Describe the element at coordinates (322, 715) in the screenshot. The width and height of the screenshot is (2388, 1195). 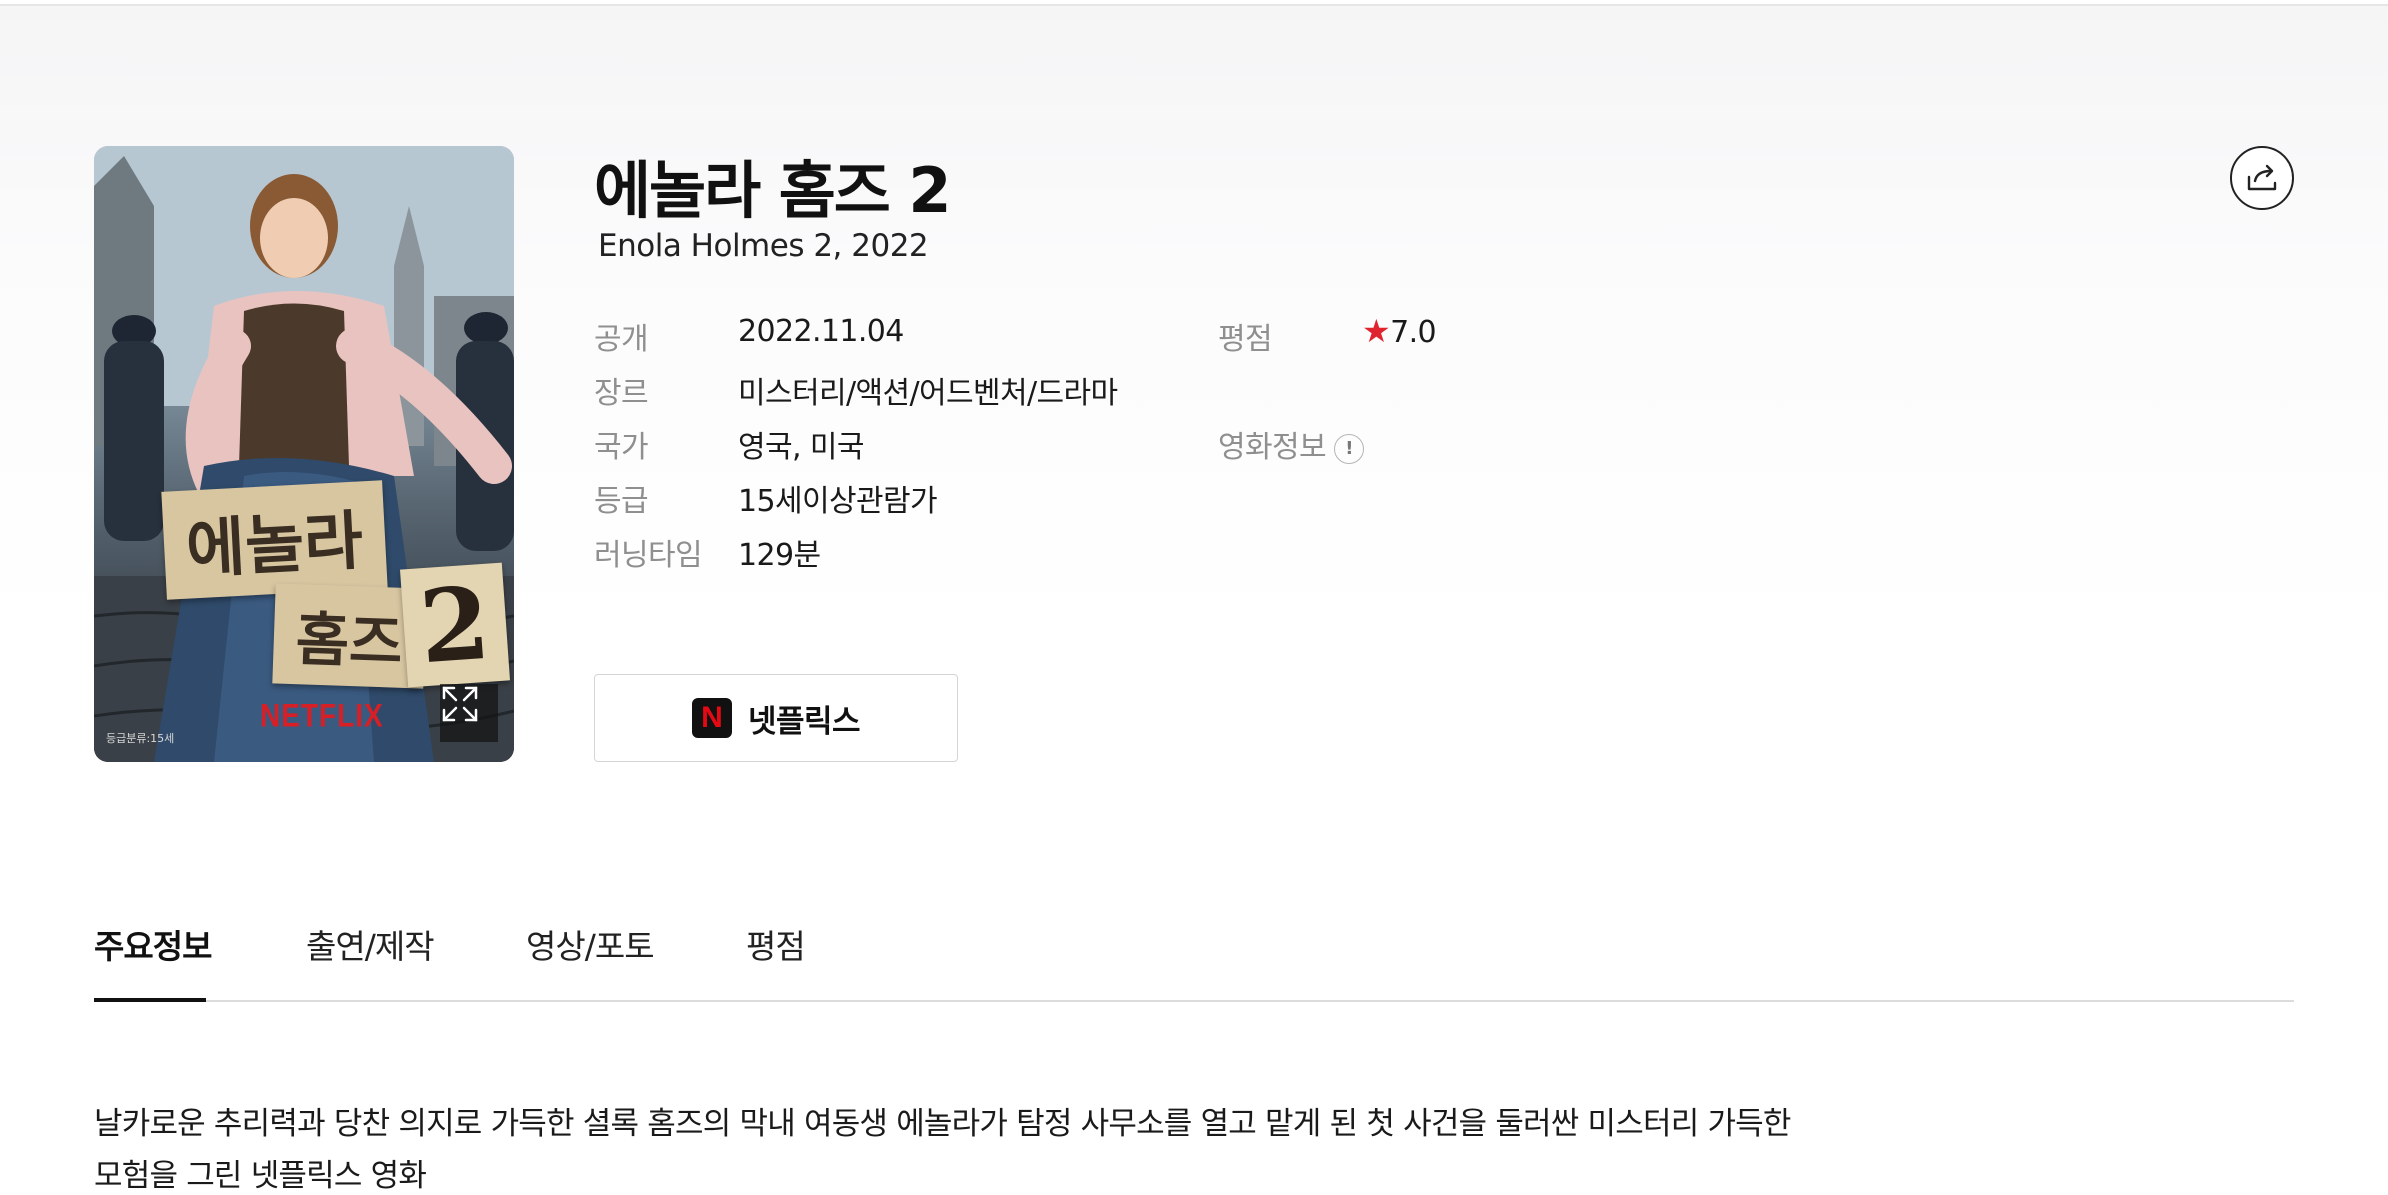
I see `poster-netflix-logo: NETFLIX` at that location.